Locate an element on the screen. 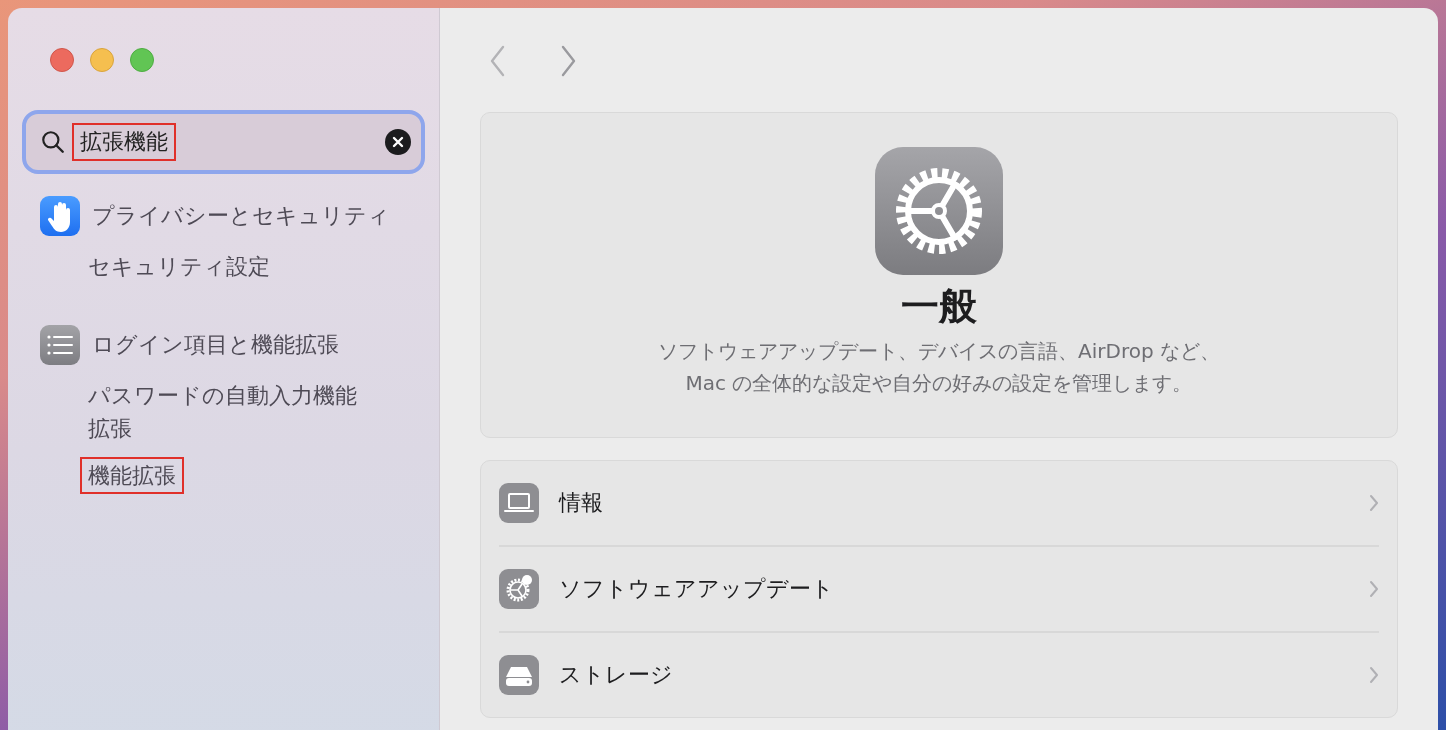 Image resolution: width=1446 pixels, height=730 pixels. result-item: セキュリティ設定 is located at coordinates (179, 266).